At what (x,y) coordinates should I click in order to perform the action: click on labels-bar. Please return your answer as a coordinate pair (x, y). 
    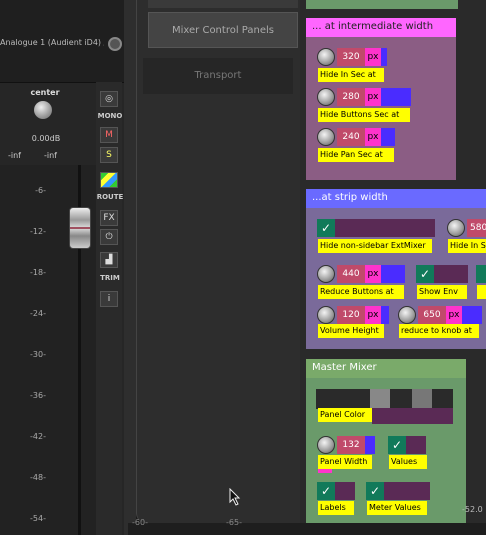
    Looking at the image, I should click on (345, 491).